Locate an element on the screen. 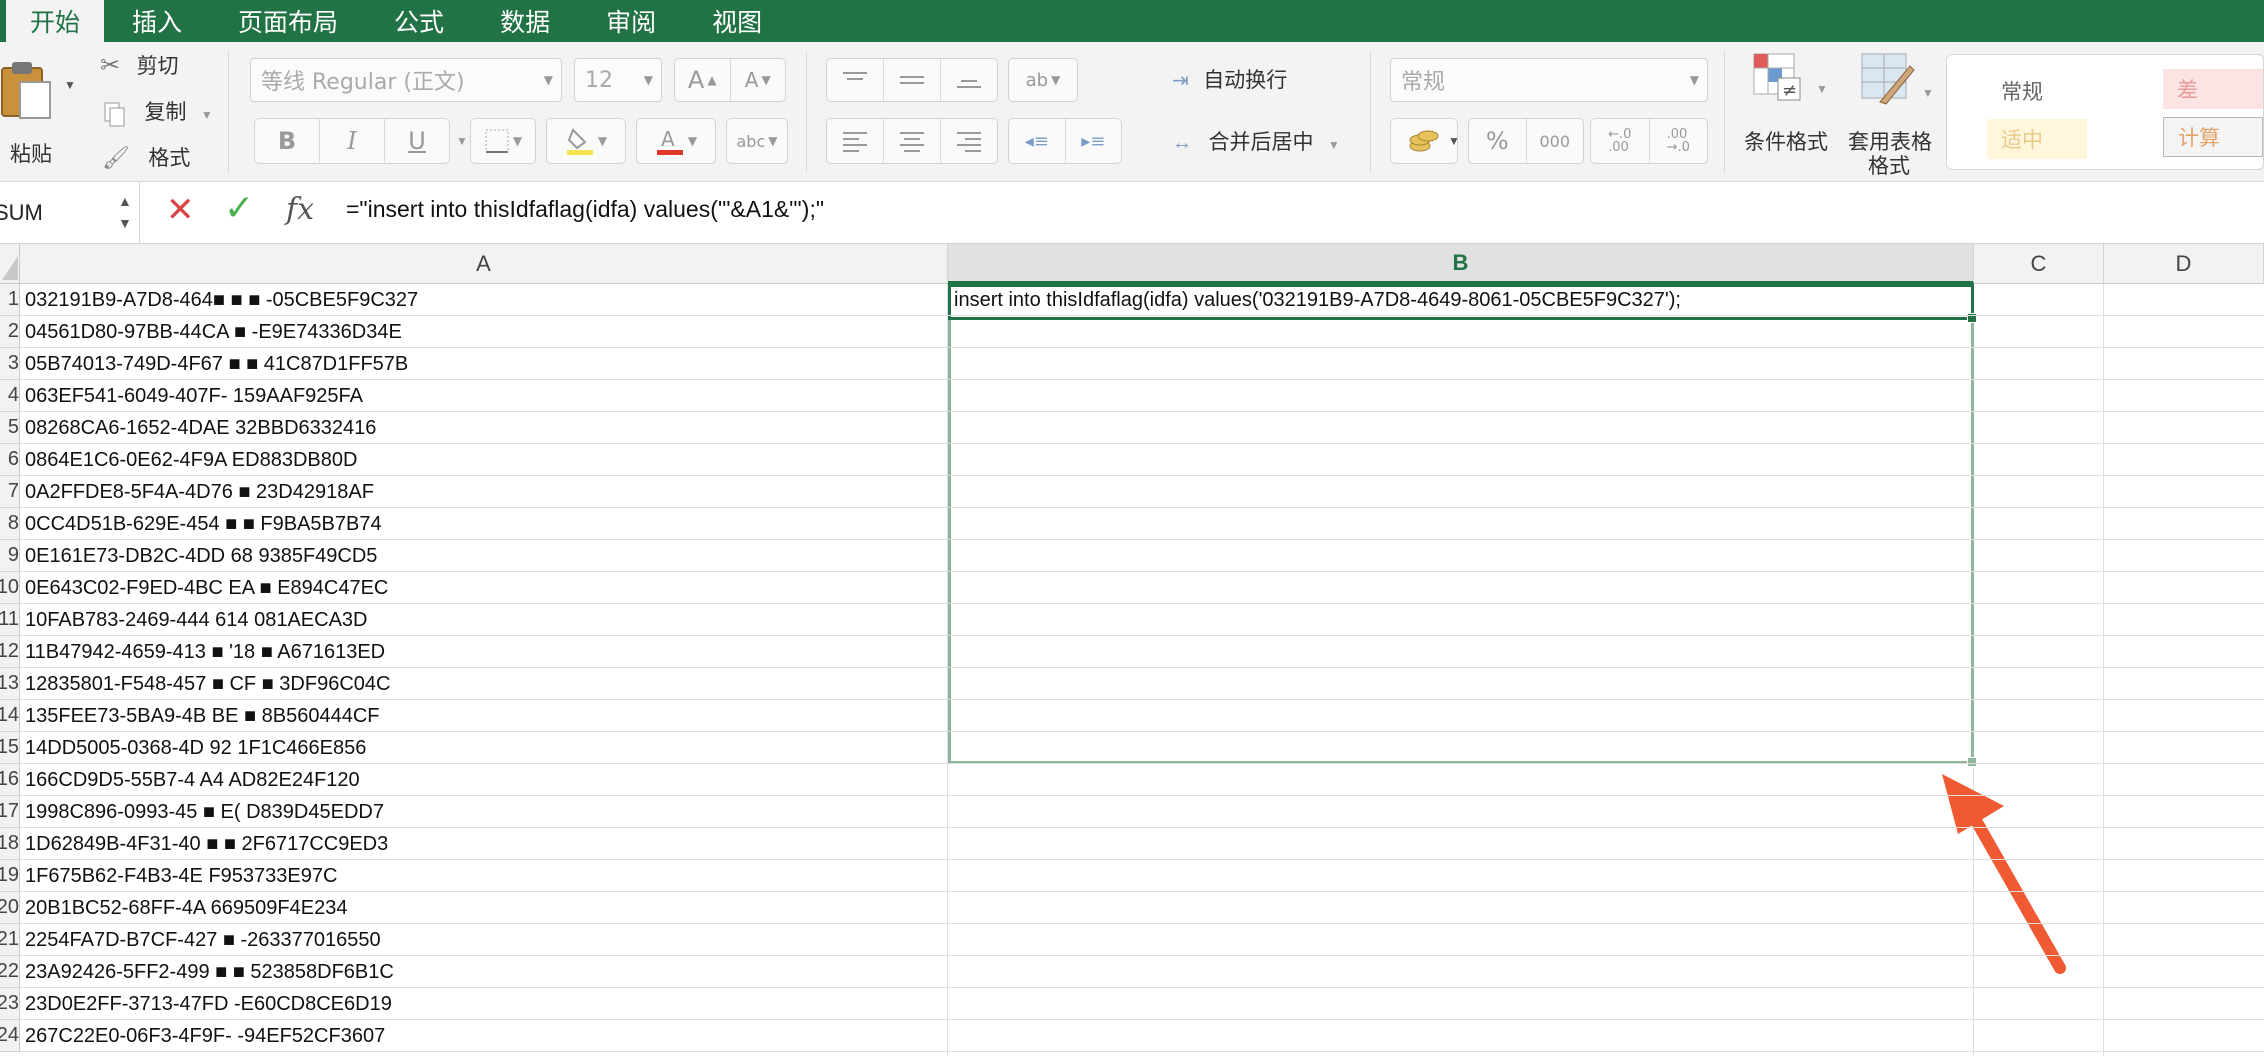 The width and height of the screenshot is (2264, 1056). tab-insert: 插入 is located at coordinates (157, 21).